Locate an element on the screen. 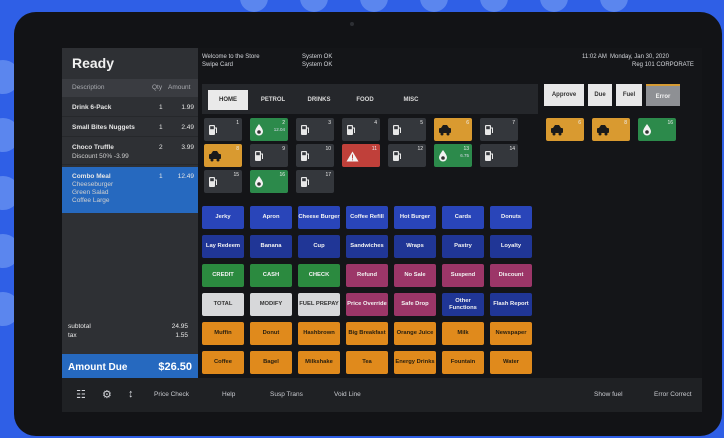 This screenshot has width=724, height=438. fuel-pump-4: 4 is located at coordinates (361, 129).